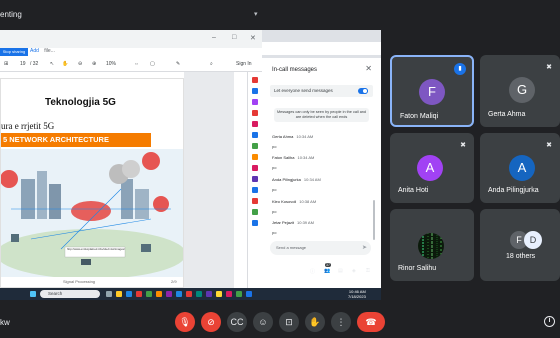  What do you see at coordinates (283, 157) in the screenshot?
I see `message-sender: Faton Saliha` at bounding box center [283, 157].